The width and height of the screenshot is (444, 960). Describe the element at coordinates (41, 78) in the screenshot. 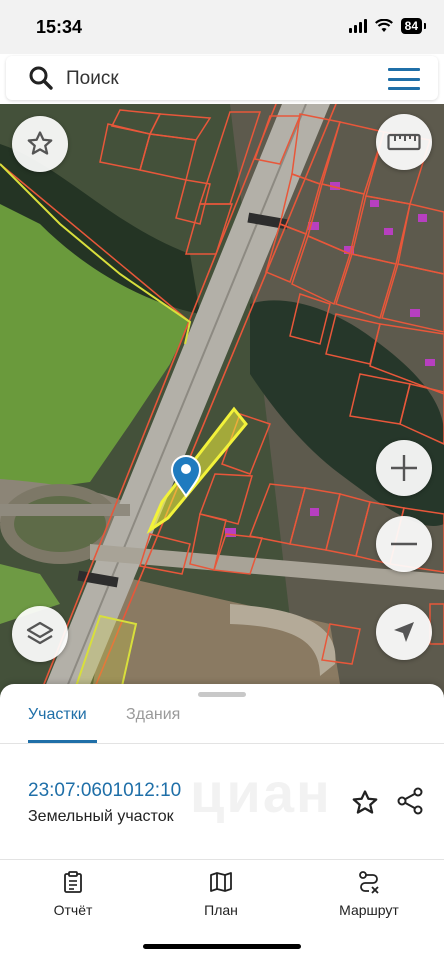

I see `search-icon` at that location.